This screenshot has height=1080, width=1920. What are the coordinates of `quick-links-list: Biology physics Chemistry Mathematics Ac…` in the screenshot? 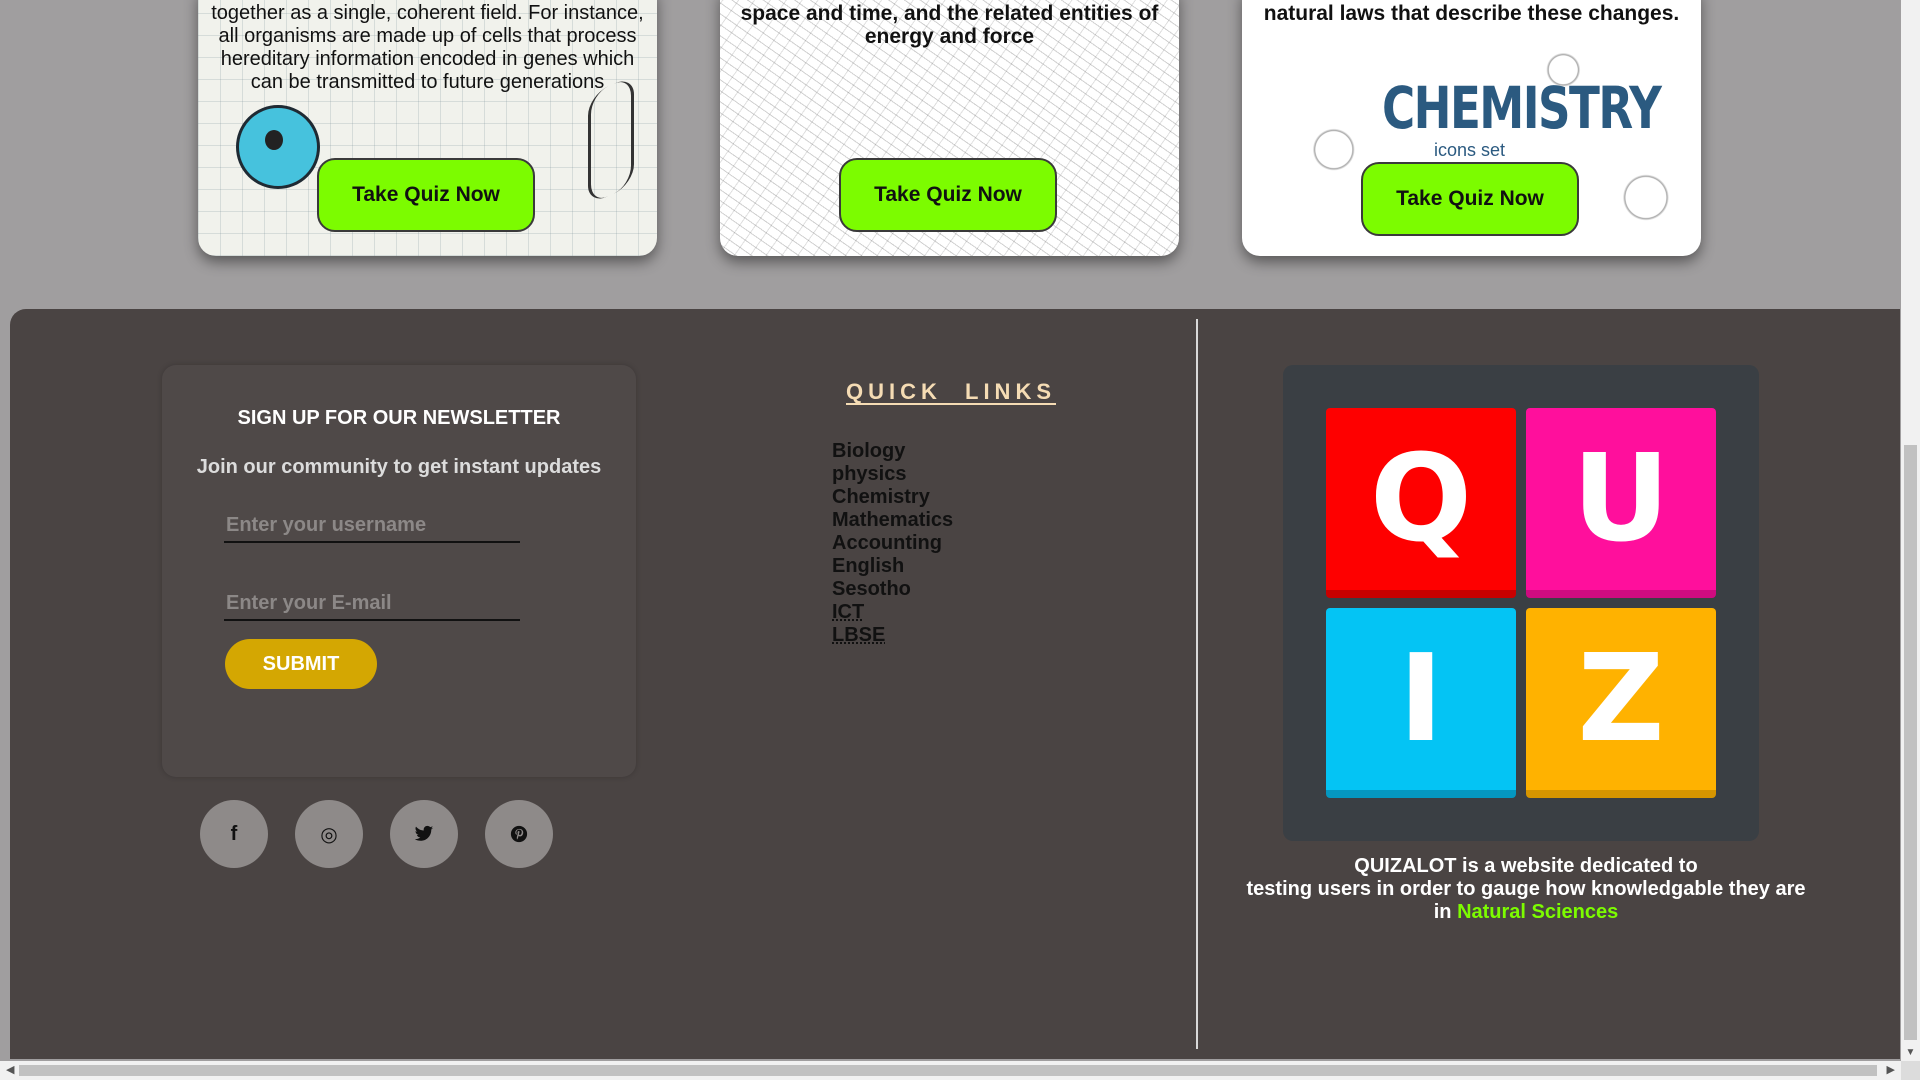 It's located at (892, 543).